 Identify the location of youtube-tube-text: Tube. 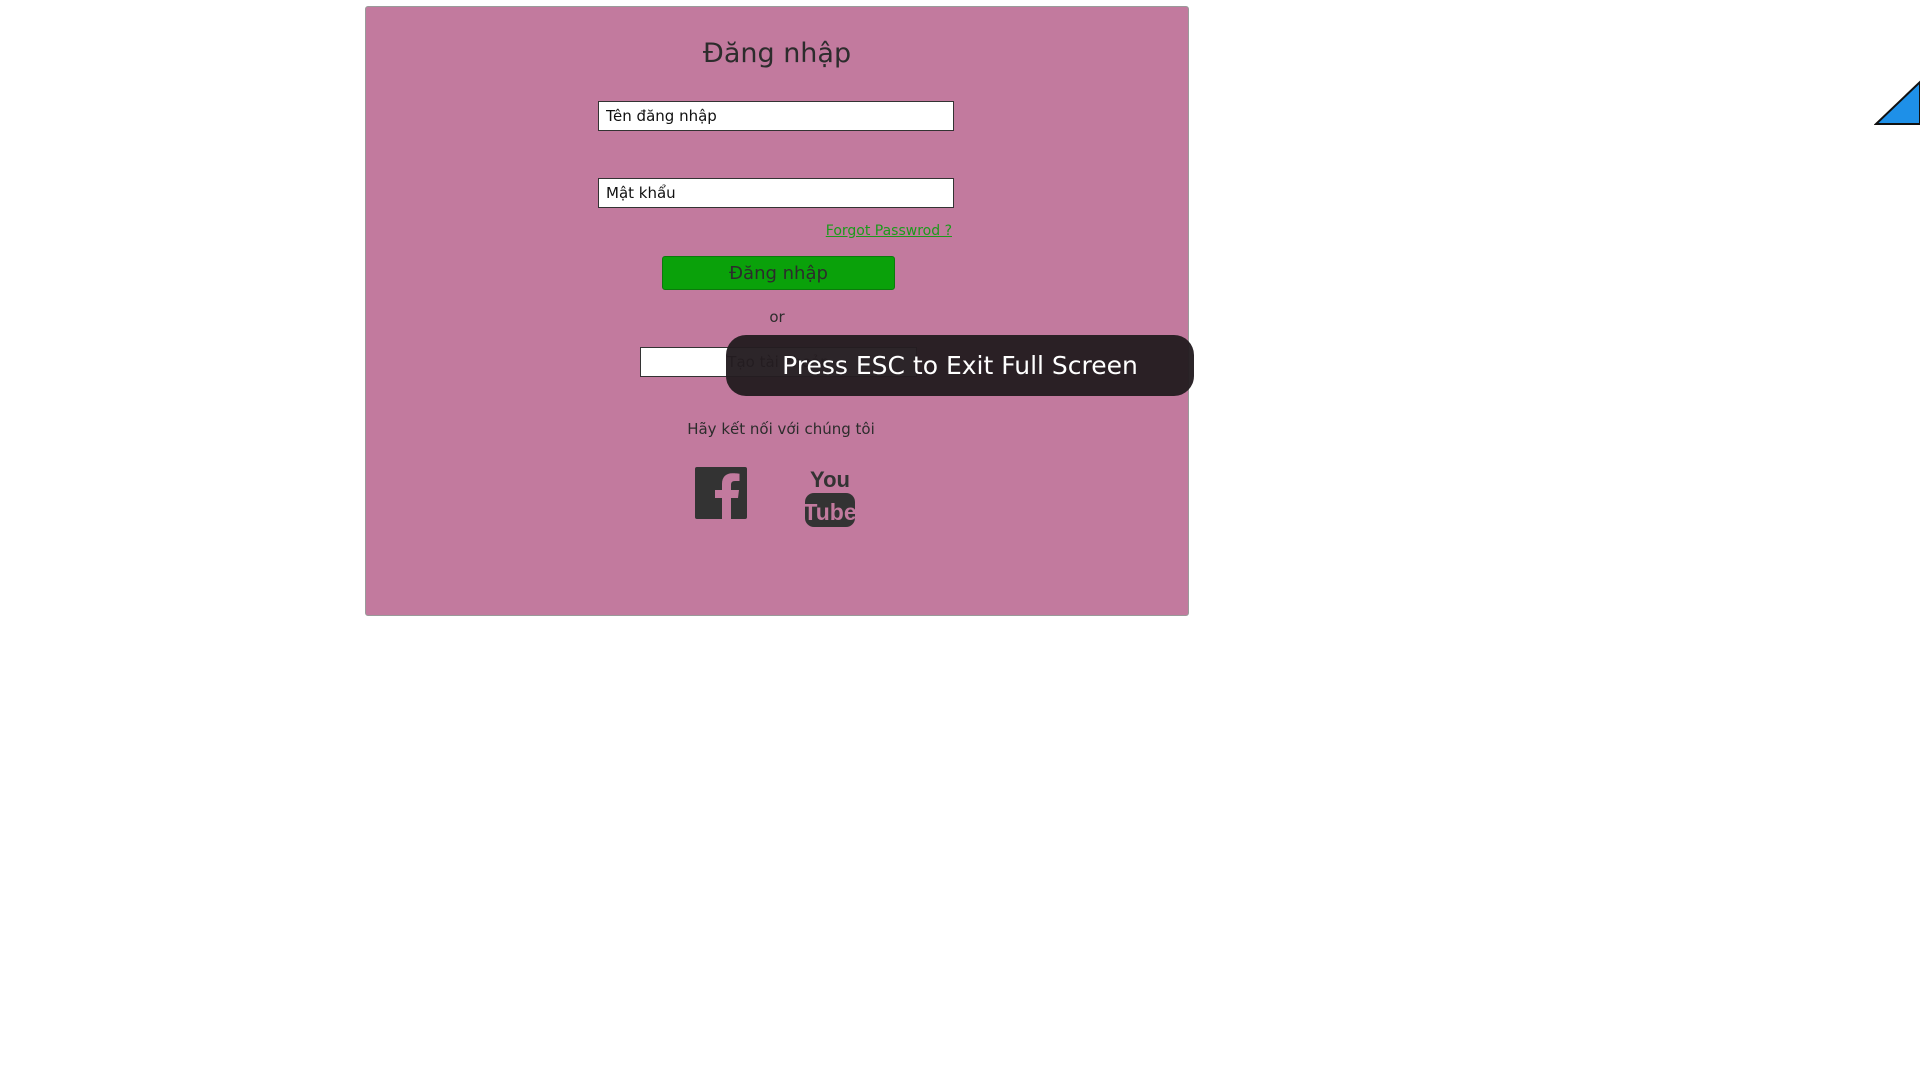
(830, 512).